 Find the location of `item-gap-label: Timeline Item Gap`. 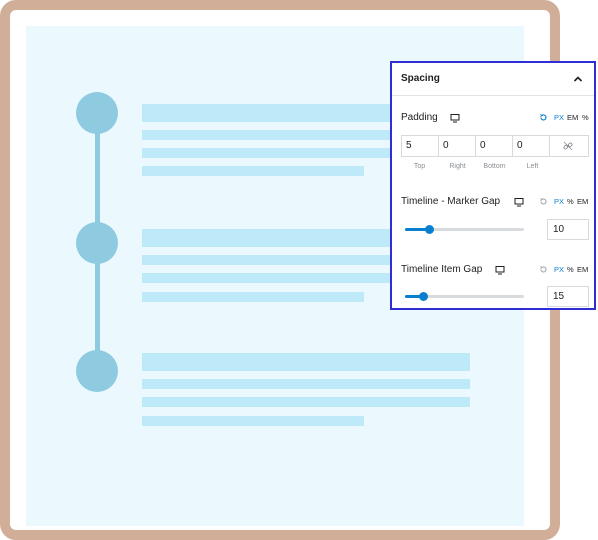

item-gap-label: Timeline Item Gap is located at coordinates (442, 269).